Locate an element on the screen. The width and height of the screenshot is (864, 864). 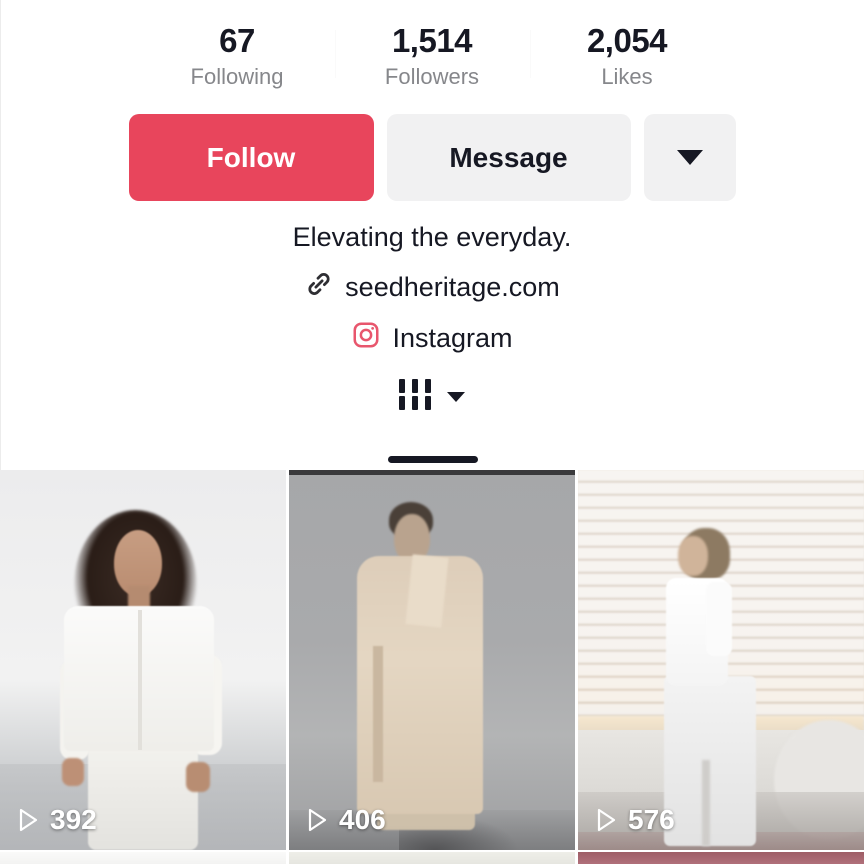
message-button: Message is located at coordinates (508, 158).